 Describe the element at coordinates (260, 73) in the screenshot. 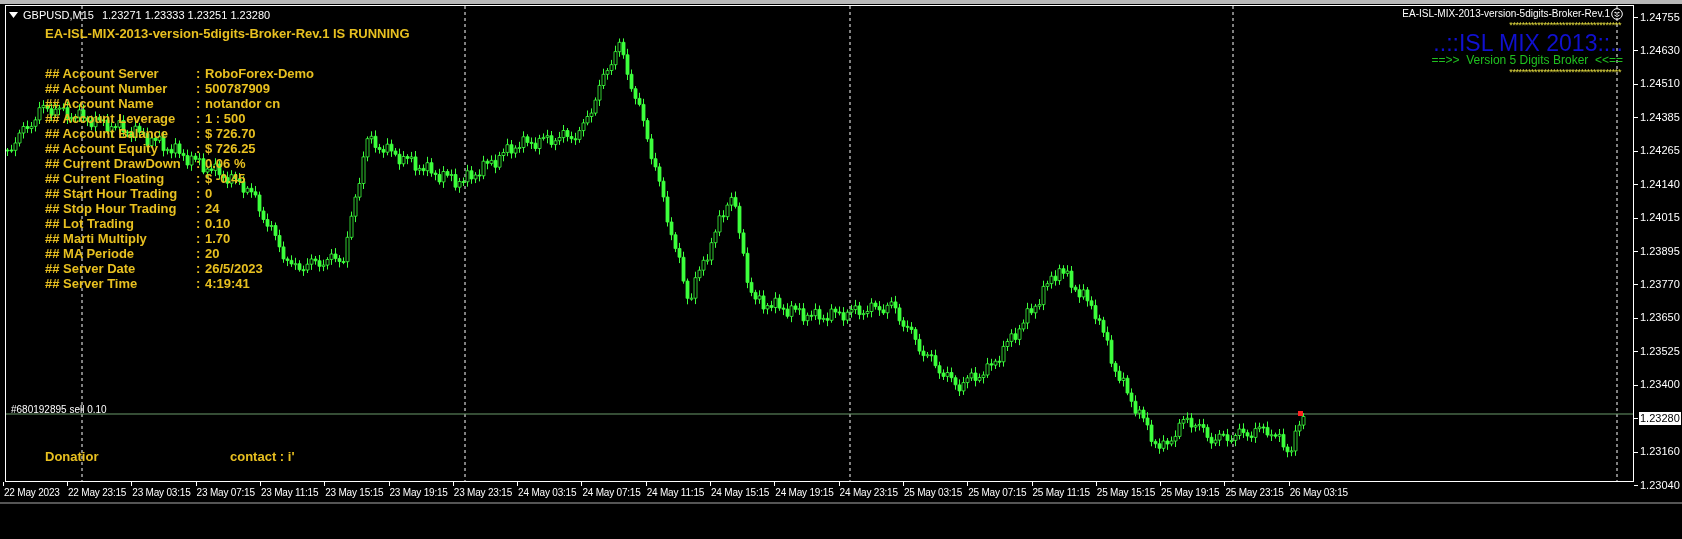

I see `info-value: RoboForex-Demo` at that location.